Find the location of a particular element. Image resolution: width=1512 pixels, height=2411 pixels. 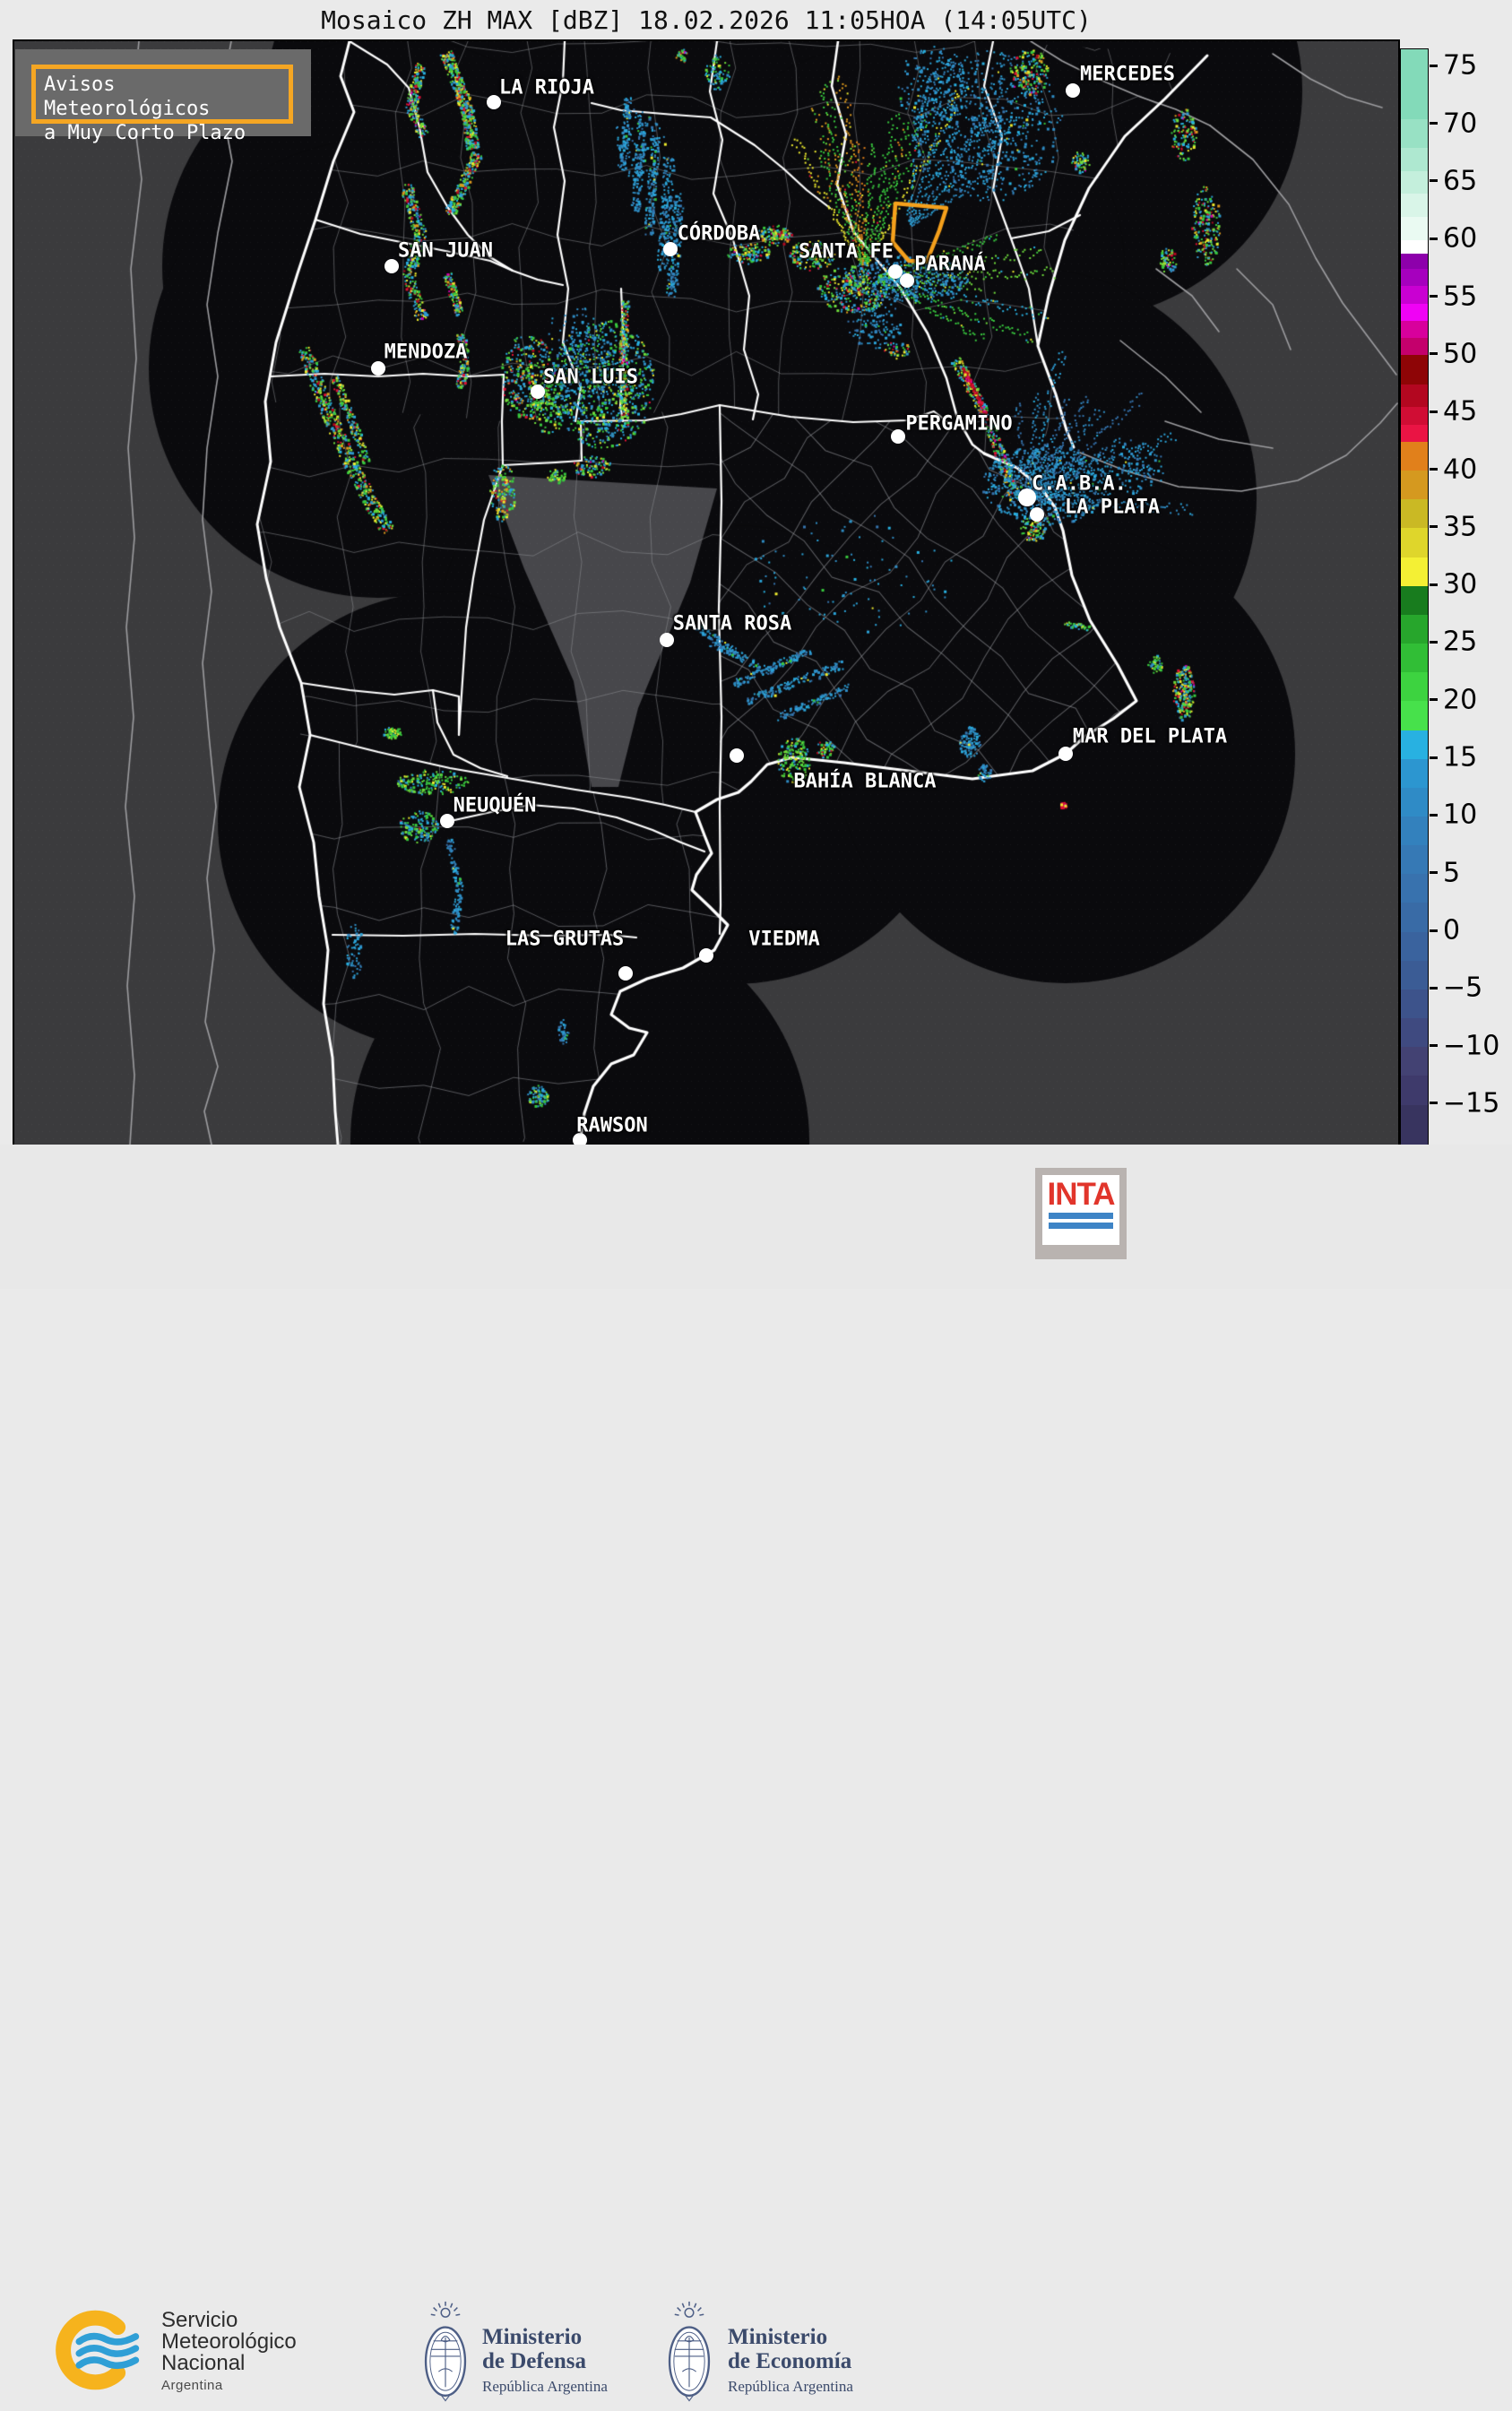

reflectivity-colorbar is located at coordinates (1414, 596).